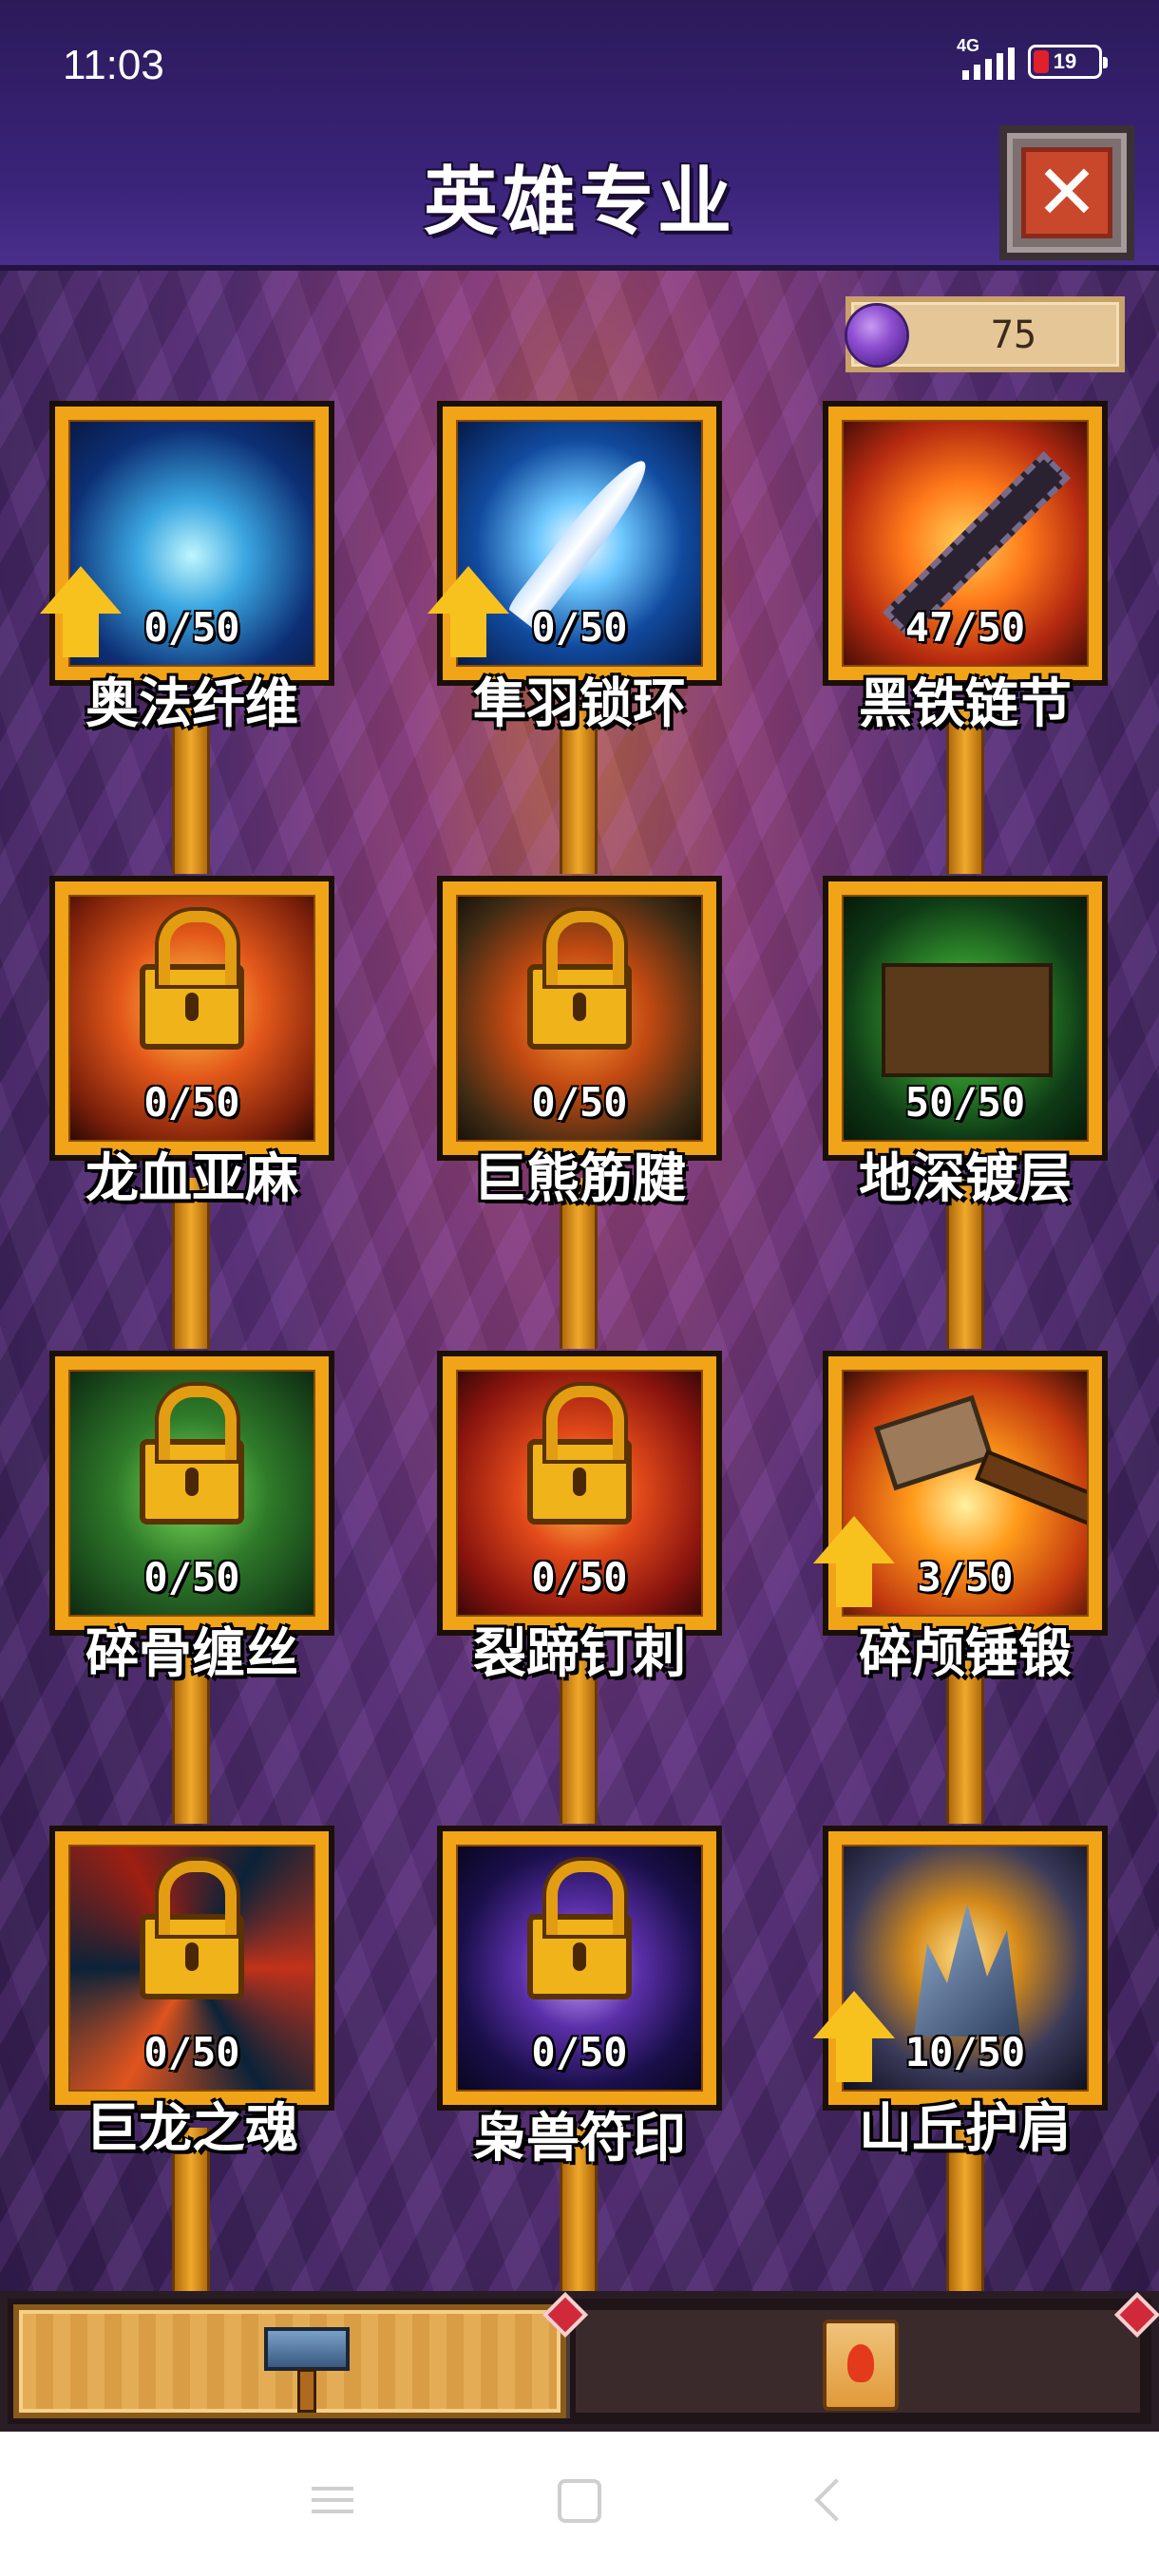 This screenshot has width=1159, height=2576. Describe the element at coordinates (965, 1018) in the screenshot. I see `skill-deep-plating: 50/50` at that location.